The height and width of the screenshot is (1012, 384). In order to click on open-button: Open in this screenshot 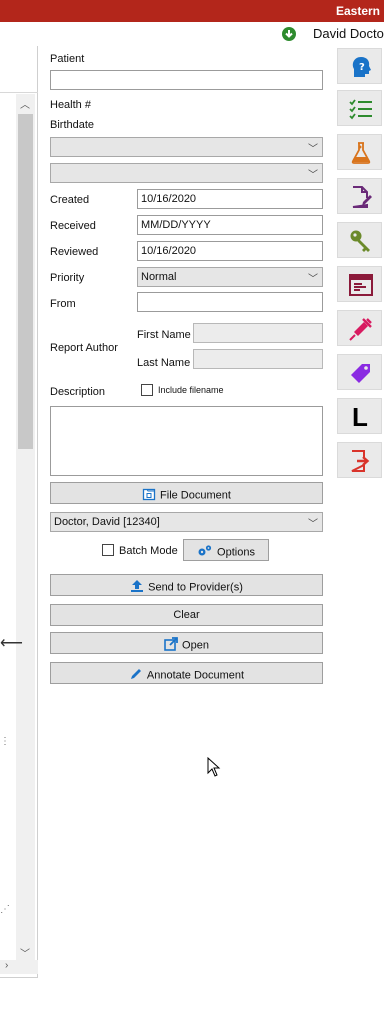, I will do `click(186, 643)`.